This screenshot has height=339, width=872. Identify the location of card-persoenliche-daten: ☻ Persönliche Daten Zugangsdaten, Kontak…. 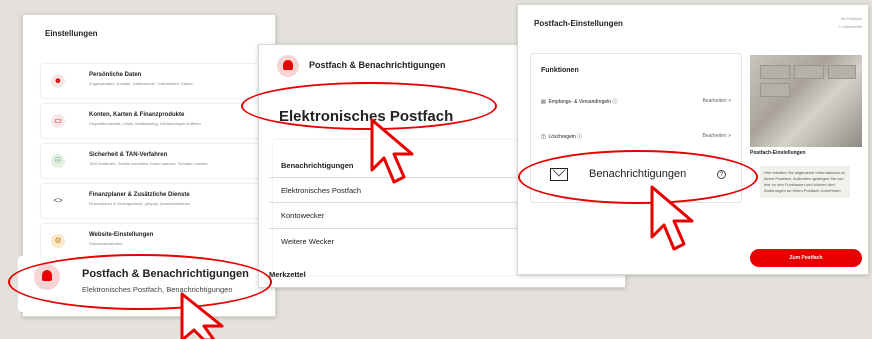
(155, 81).